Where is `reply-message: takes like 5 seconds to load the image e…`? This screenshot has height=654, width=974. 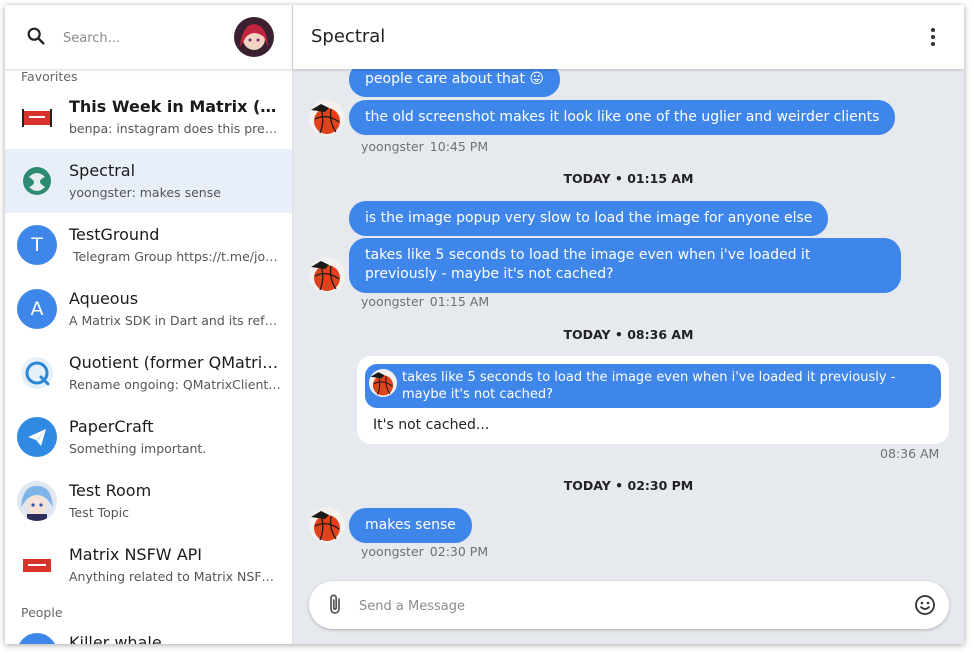
reply-message: takes like 5 seconds to load the image e… is located at coordinates (653, 400).